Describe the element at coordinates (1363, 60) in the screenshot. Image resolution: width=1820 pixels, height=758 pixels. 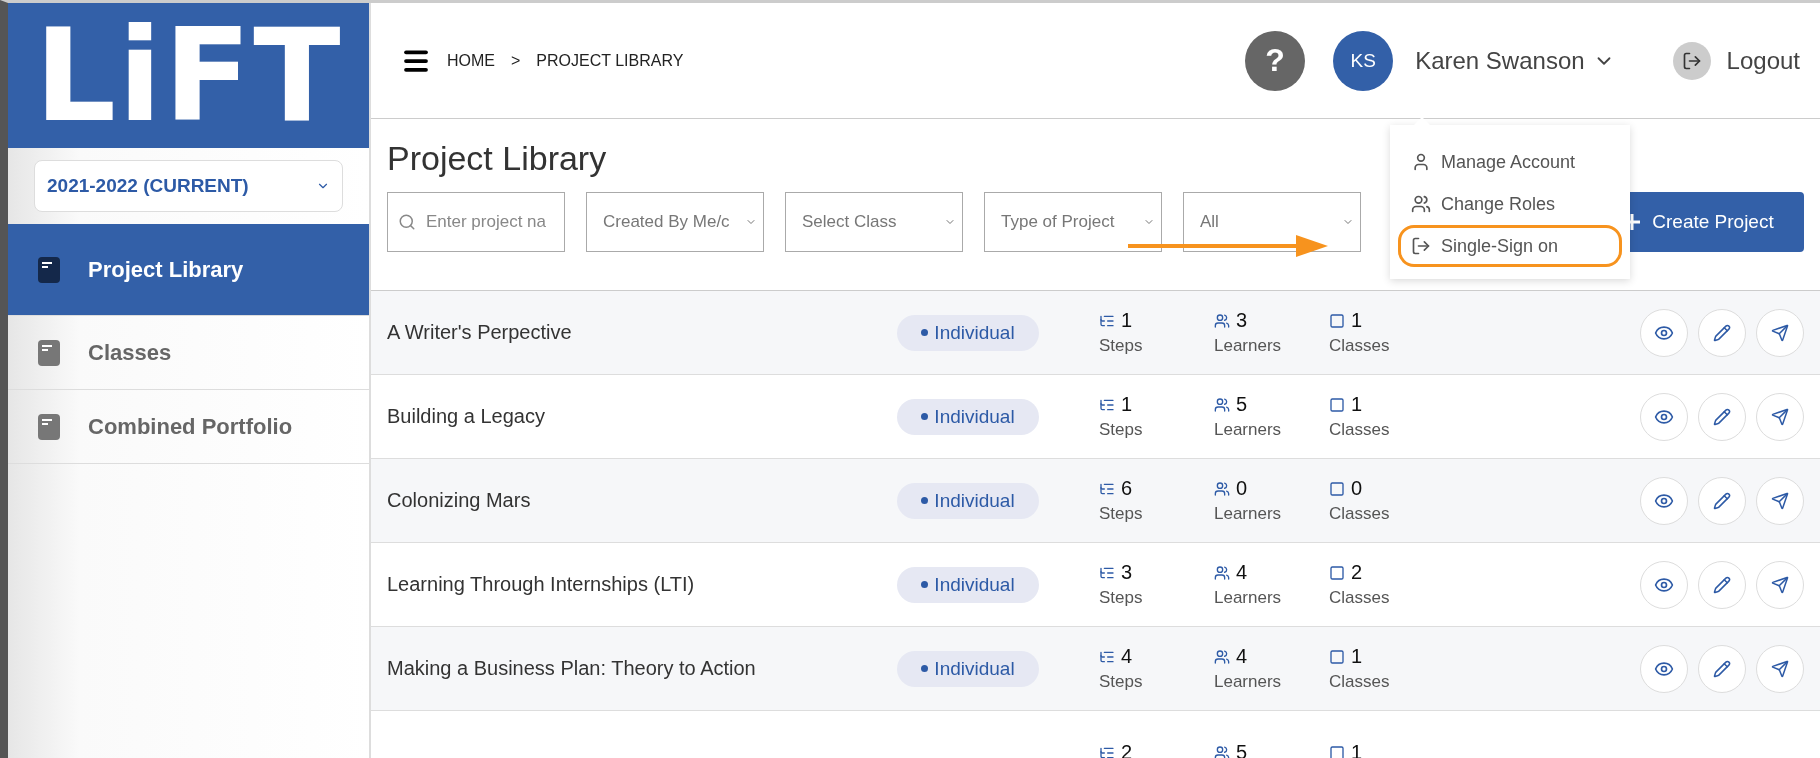
I see `user-avatar: KS` at that location.